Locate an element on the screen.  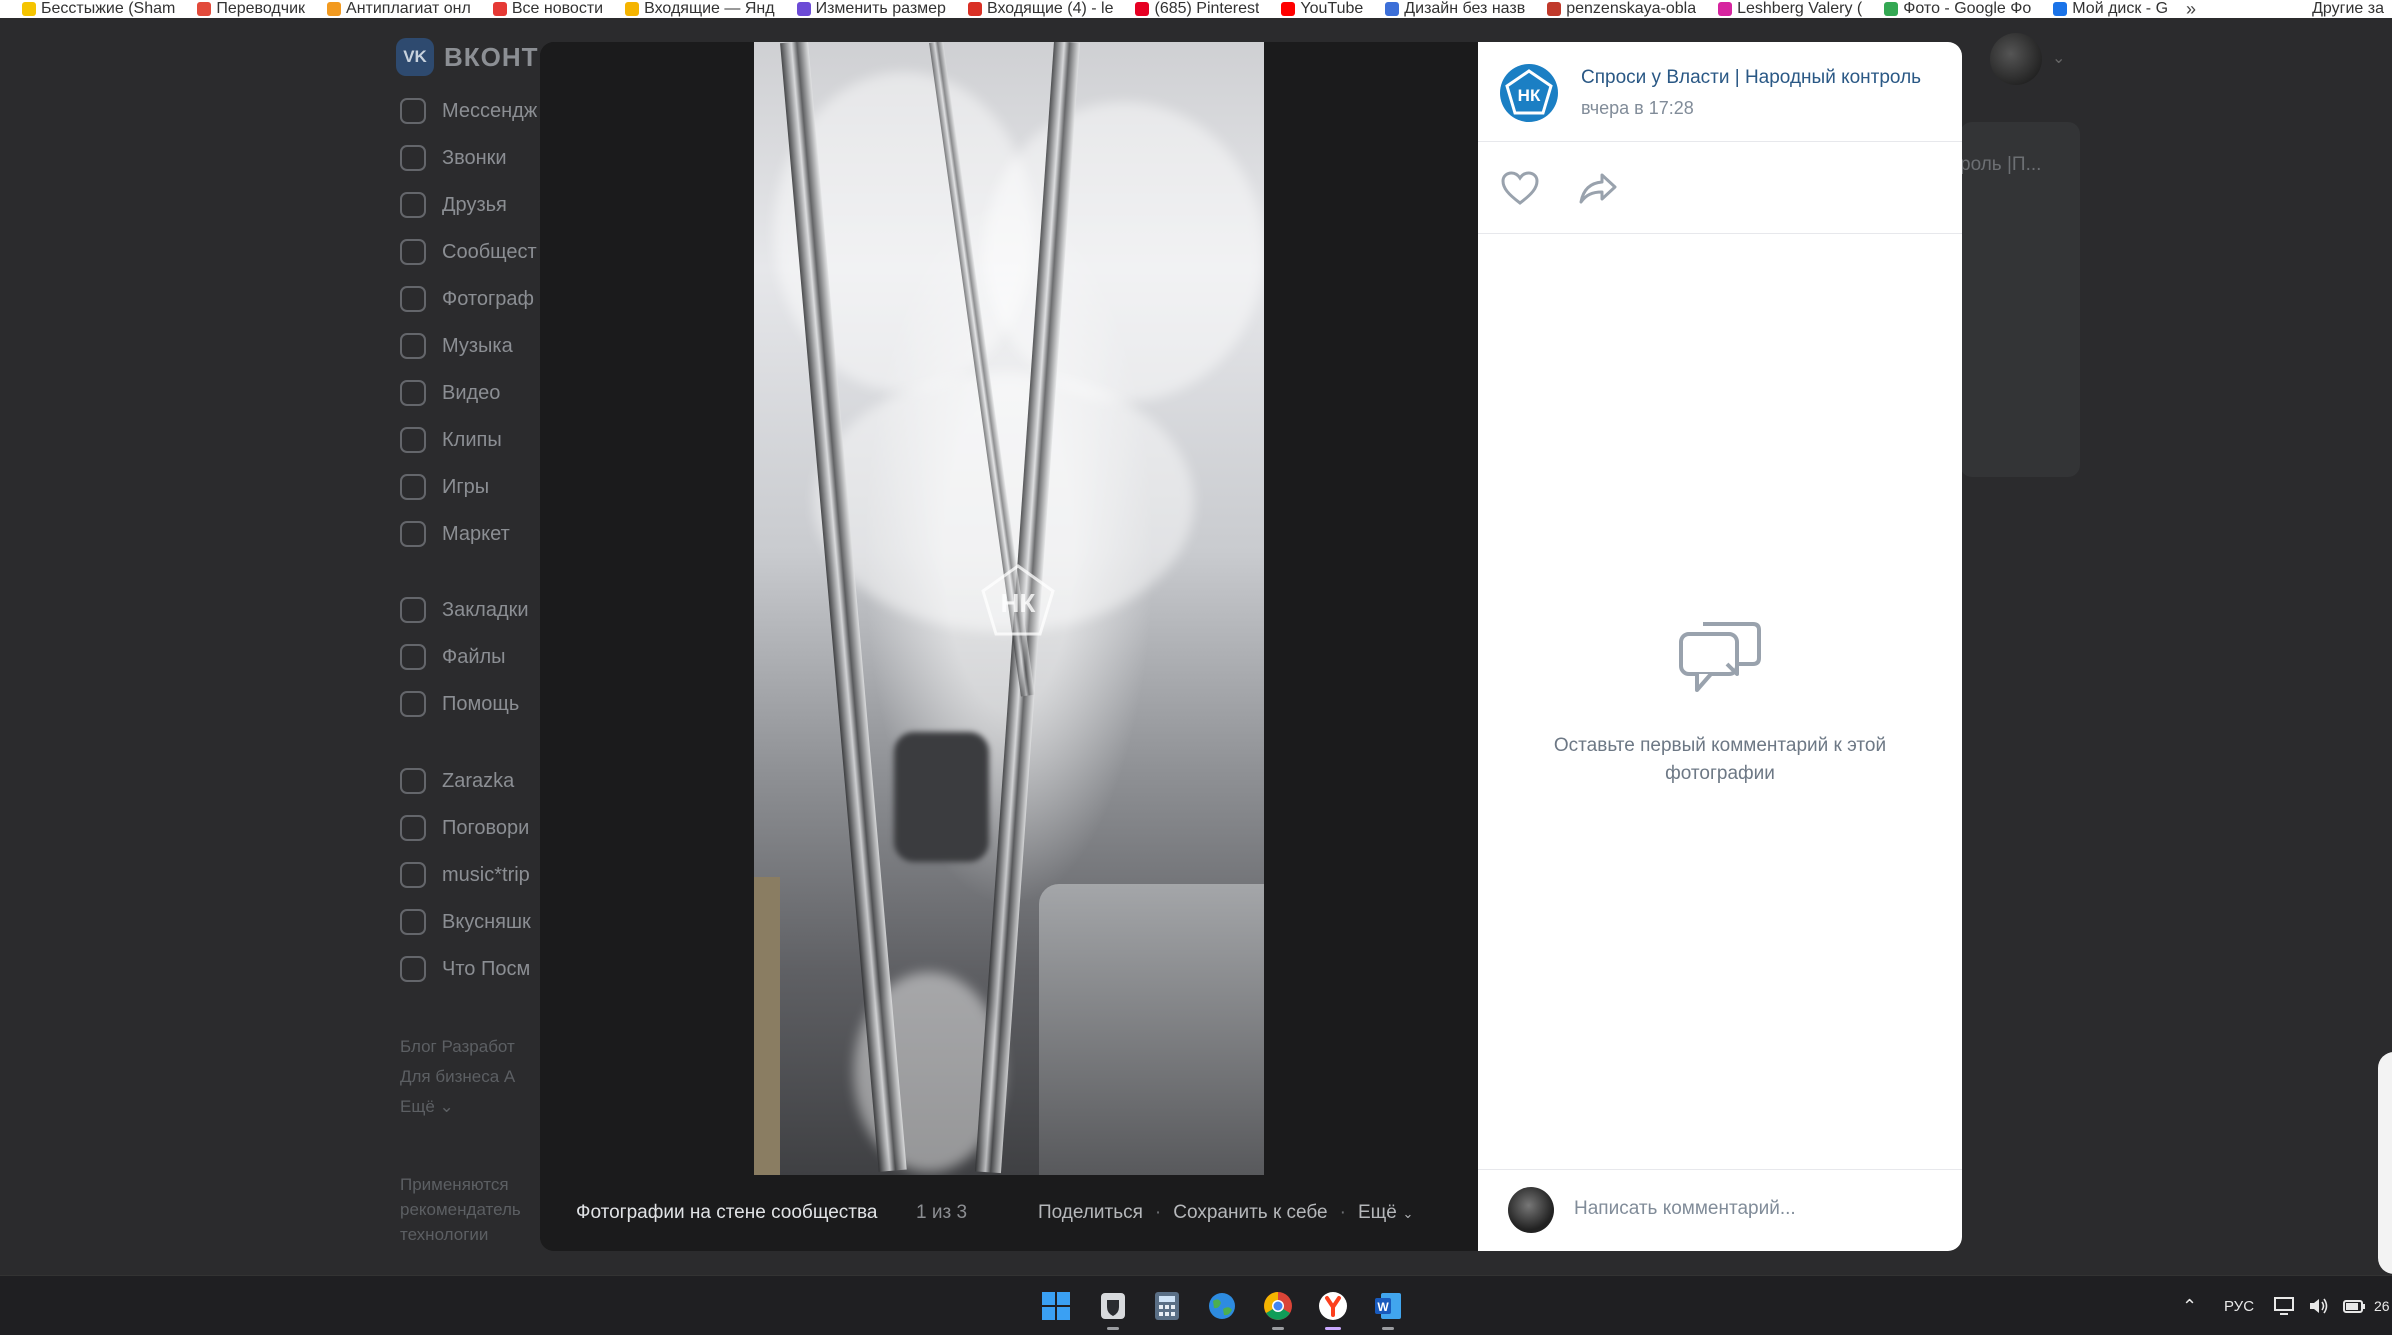
sidebar-item: Видео is located at coordinates (450, 393).